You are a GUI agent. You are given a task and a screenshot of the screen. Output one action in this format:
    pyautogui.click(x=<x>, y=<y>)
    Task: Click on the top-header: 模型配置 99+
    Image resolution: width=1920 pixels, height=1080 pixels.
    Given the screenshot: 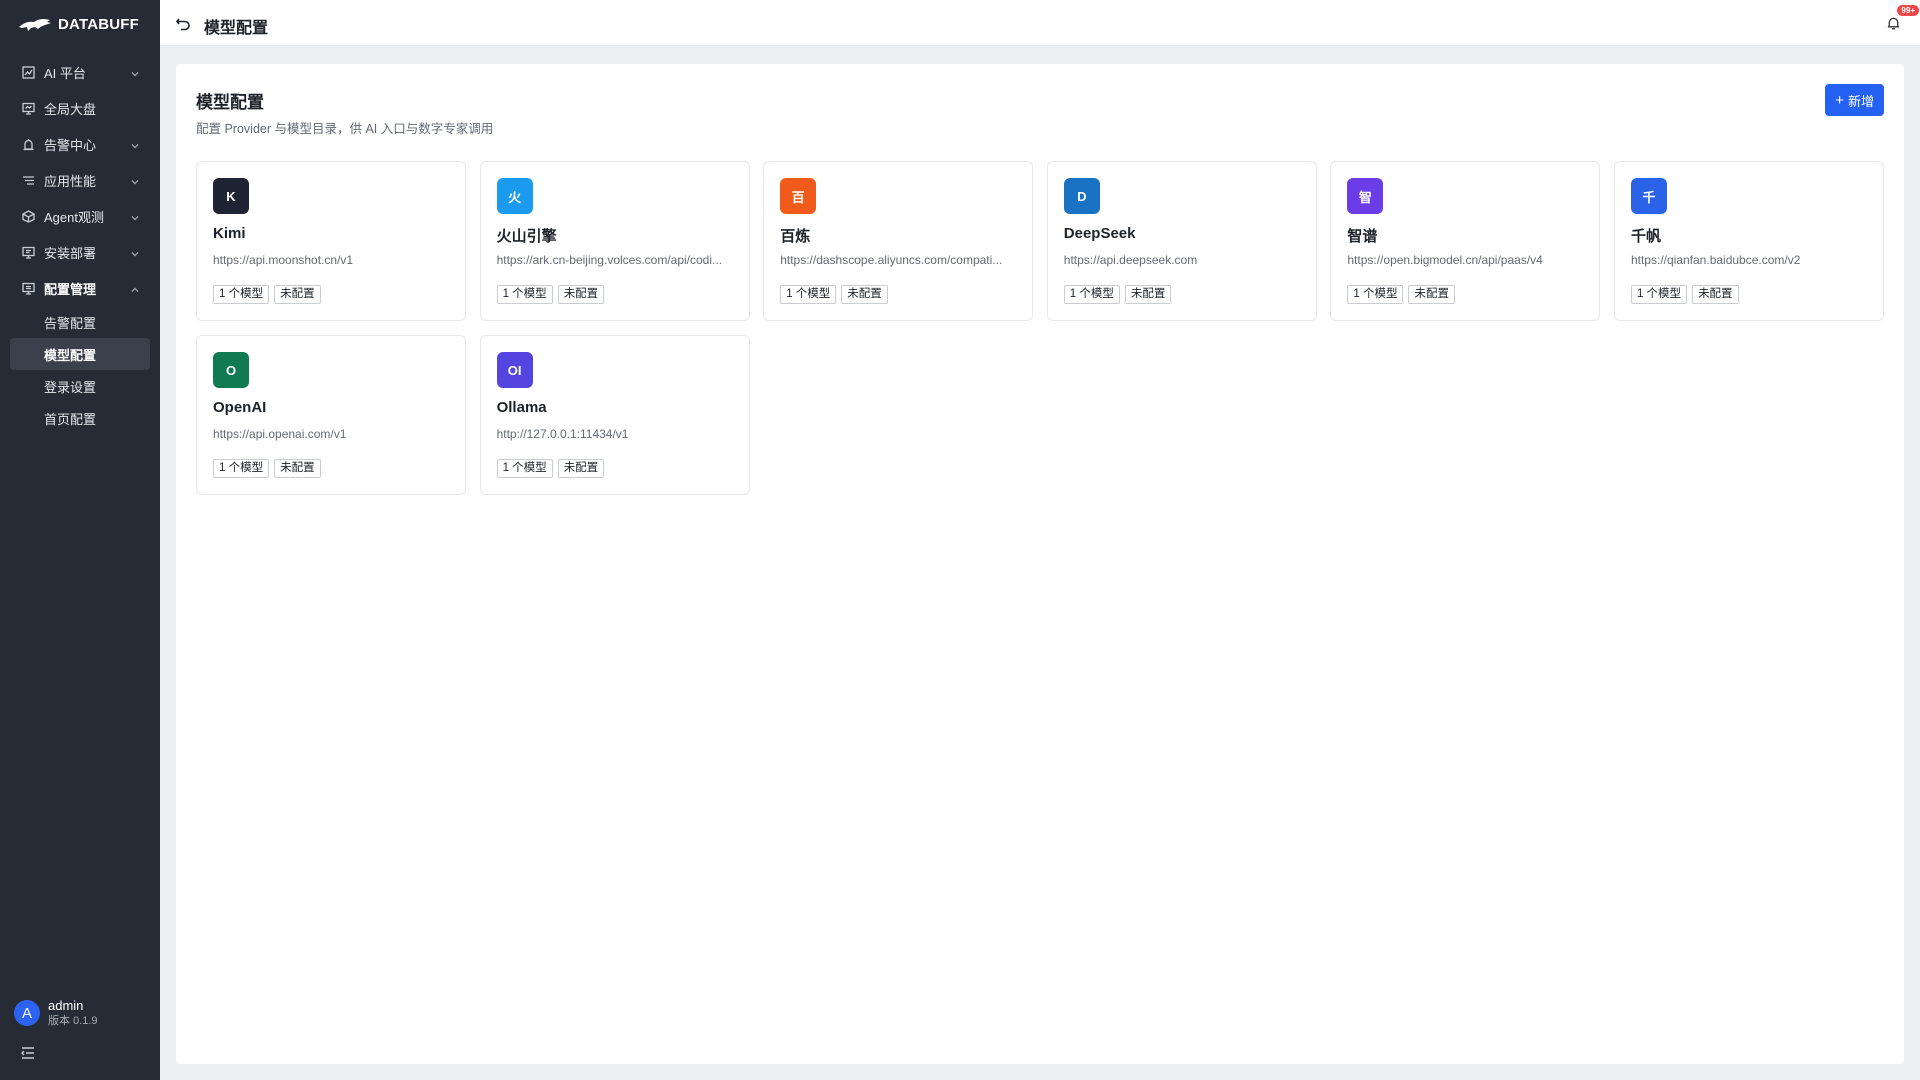 What is the action you would take?
    pyautogui.click(x=1040, y=23)
    